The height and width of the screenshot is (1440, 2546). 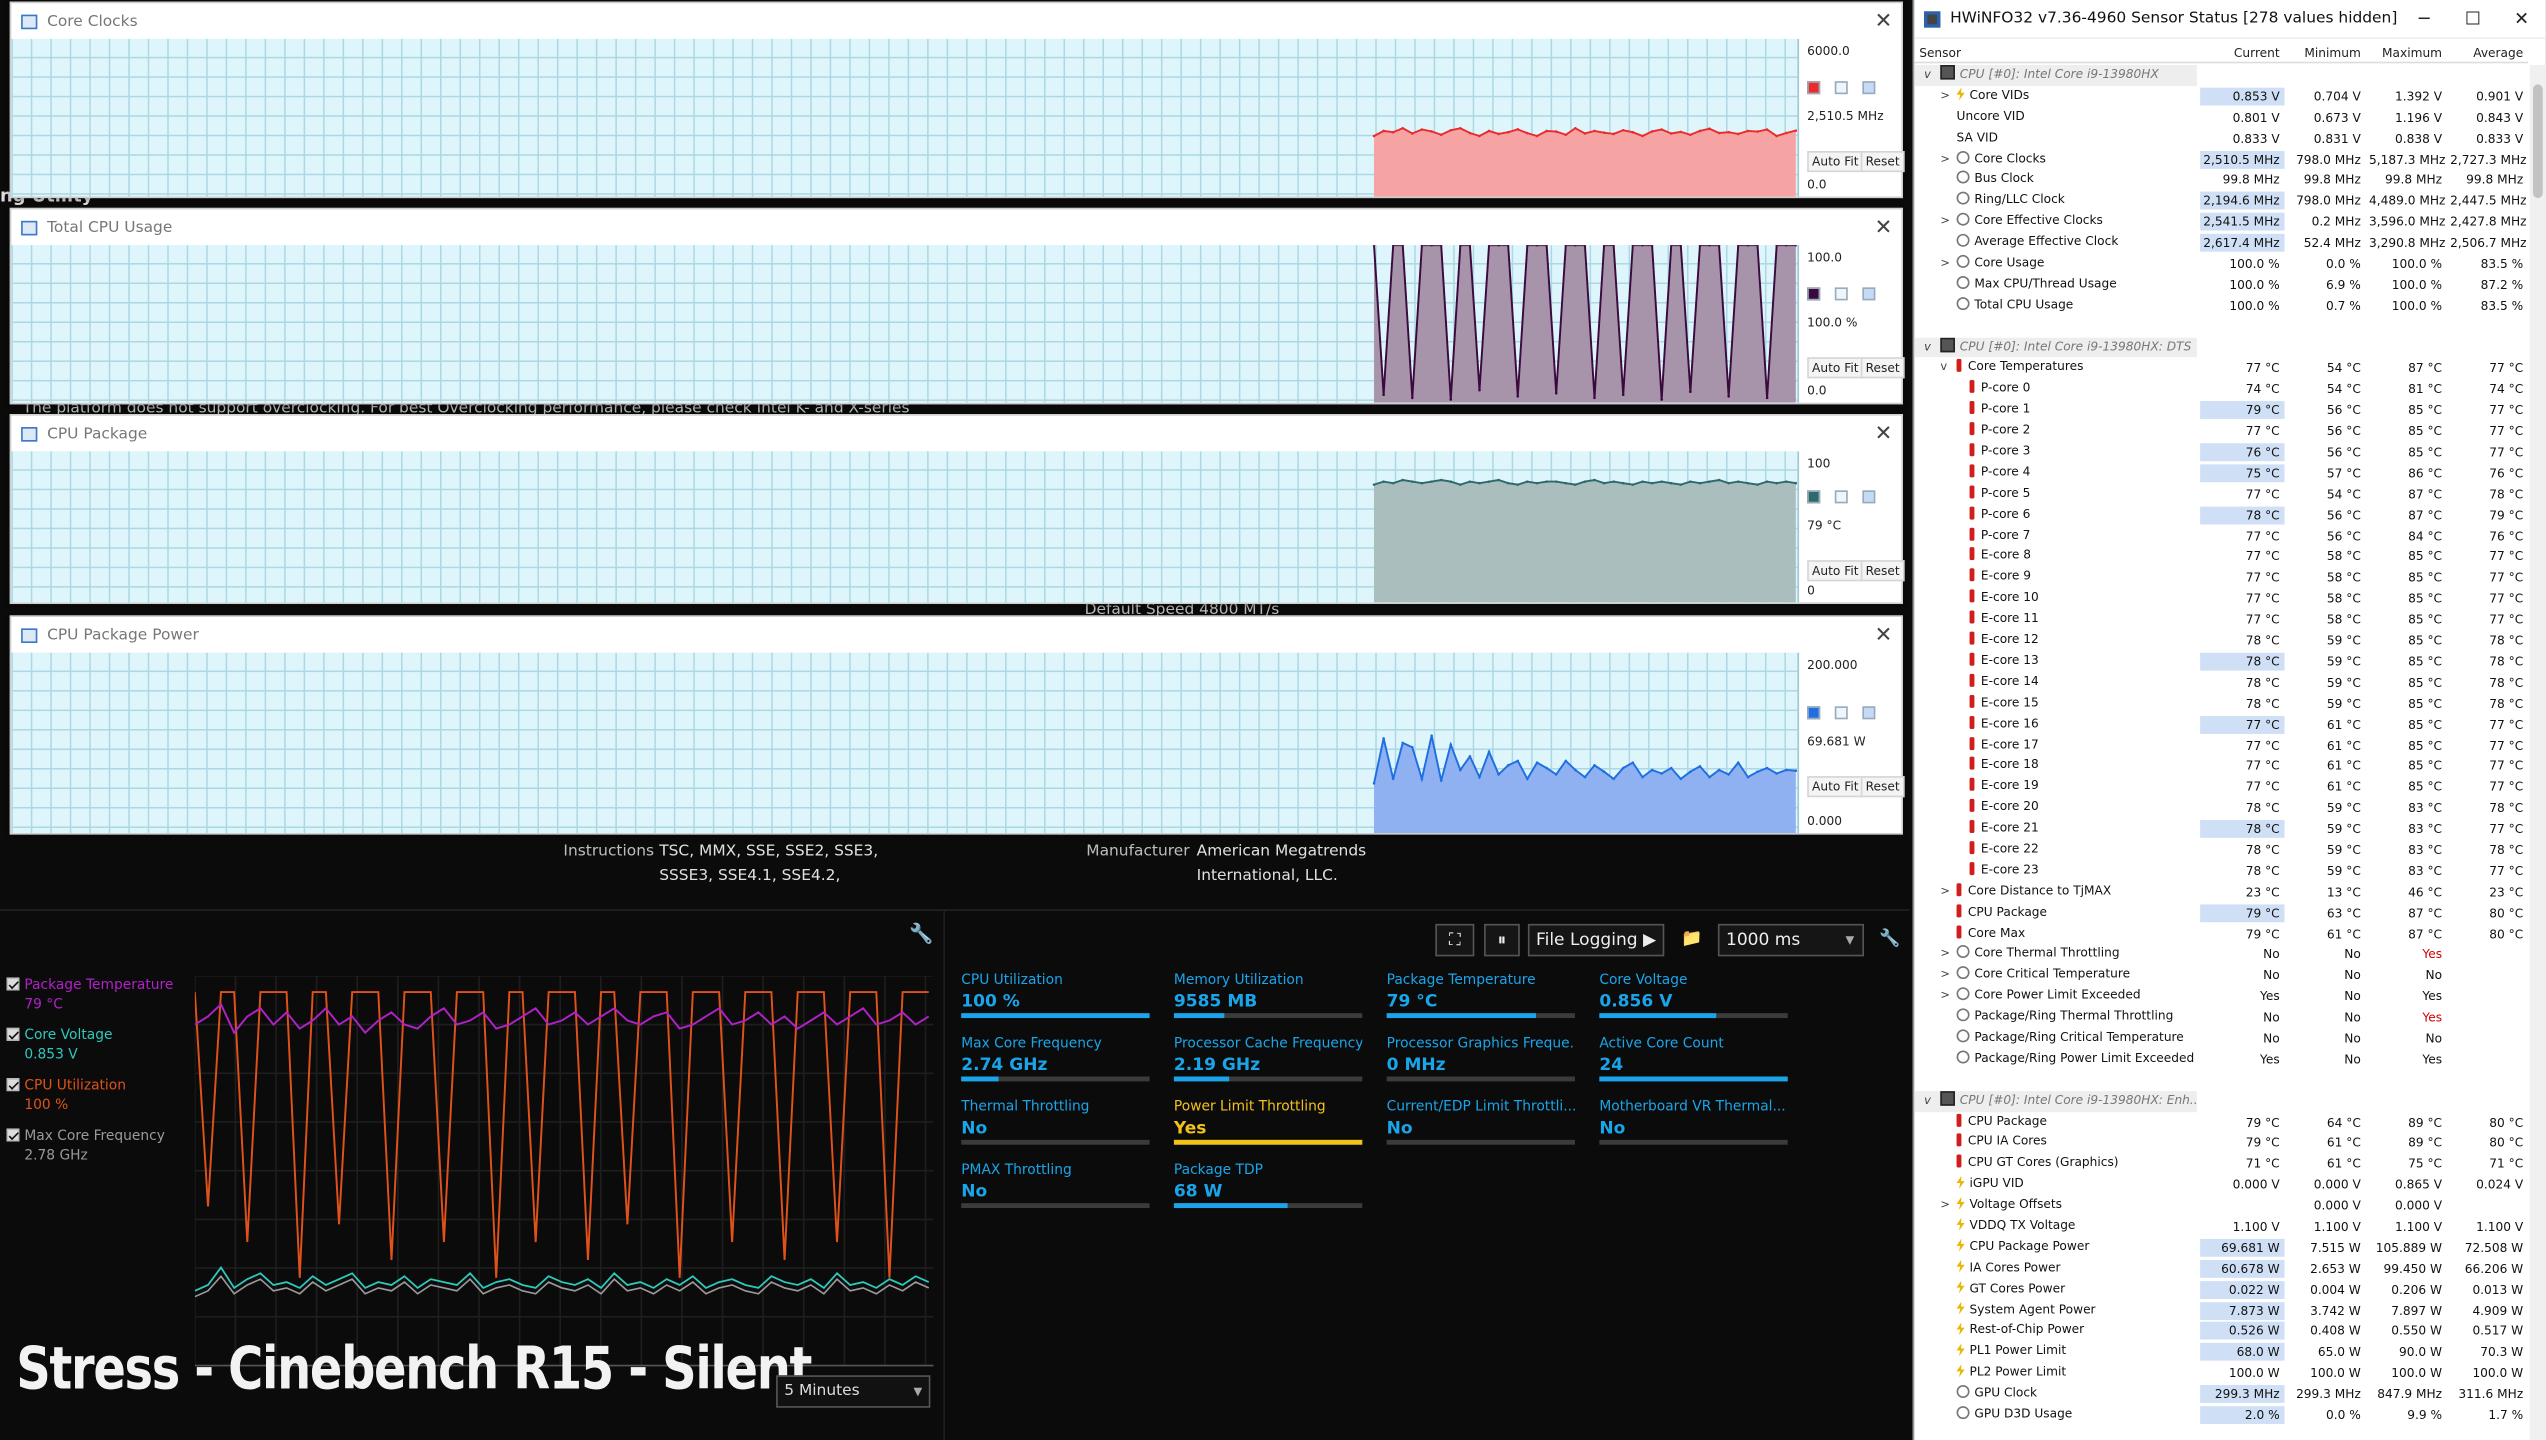 I want to click on sensor-row: > Core Usage 100.0 % 0.0 % 100.0 % 83.5 %, so click(x=2221, y=263).